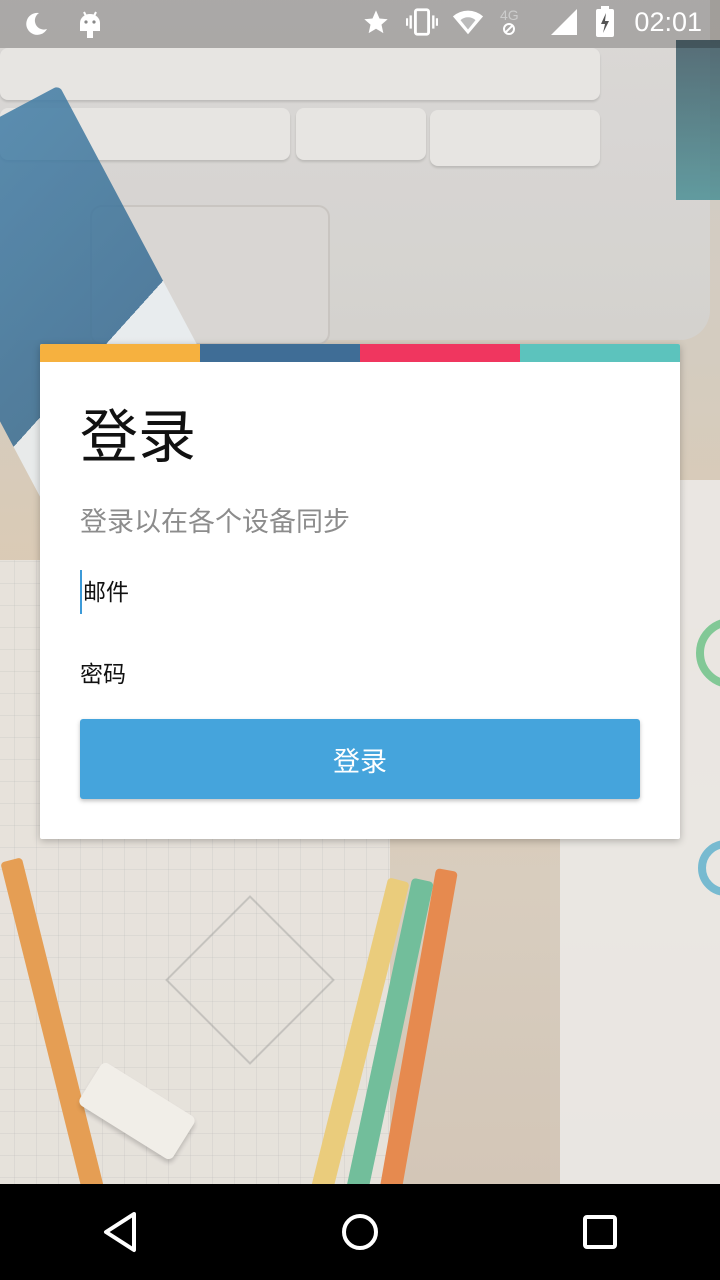 The height and width of the screenshot is (1280, 720). I want to click on clock: 02:01, so click(668, 21).